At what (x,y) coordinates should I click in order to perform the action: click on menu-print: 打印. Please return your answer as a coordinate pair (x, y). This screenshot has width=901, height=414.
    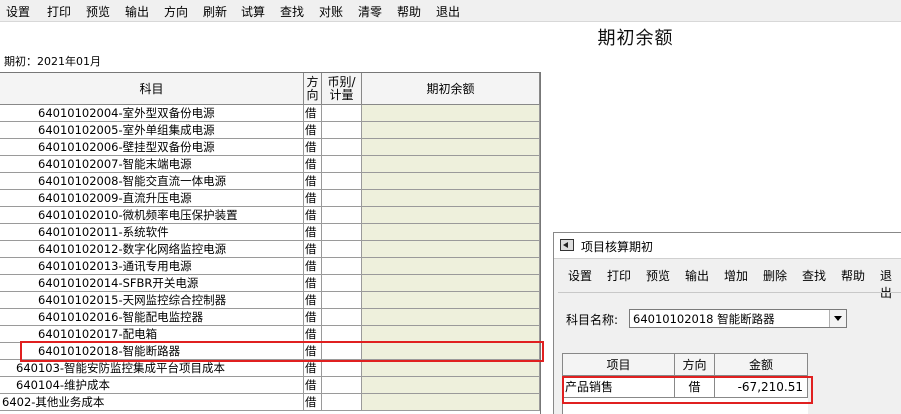
    Looking at the image, I should click on (59, 11).